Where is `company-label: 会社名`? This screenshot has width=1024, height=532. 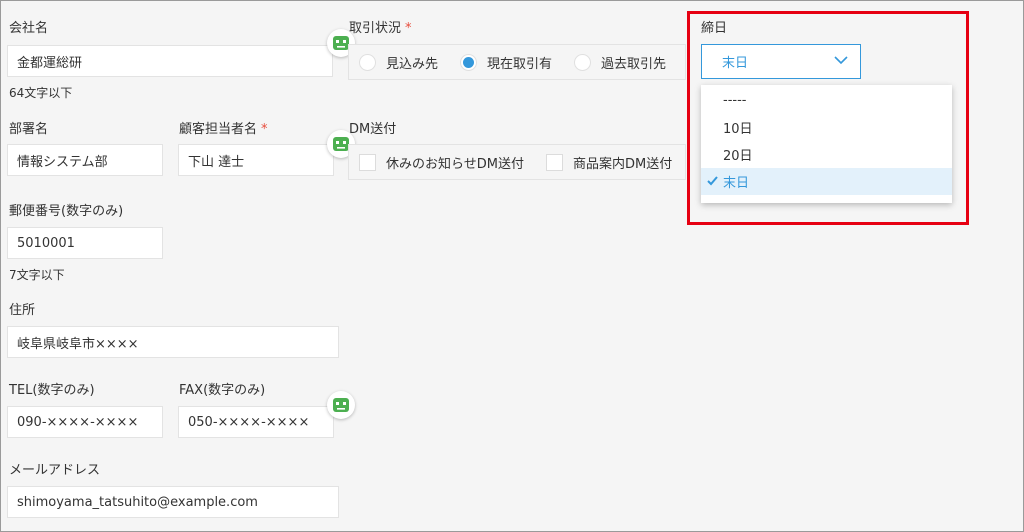
company-label: 会社名 is located at coordinates (29, 28).